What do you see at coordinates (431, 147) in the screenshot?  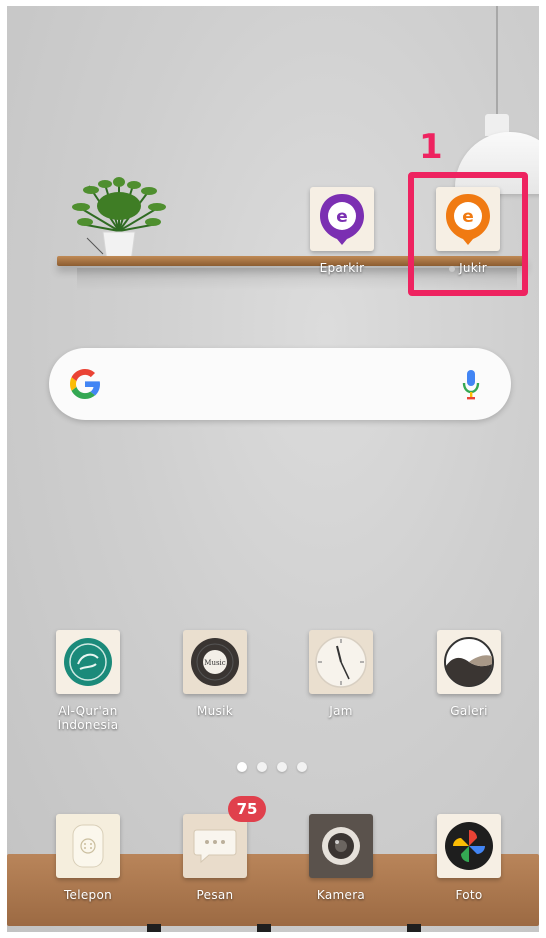 I see `annotation-step-number: 1` at bounding box center [431, 147].